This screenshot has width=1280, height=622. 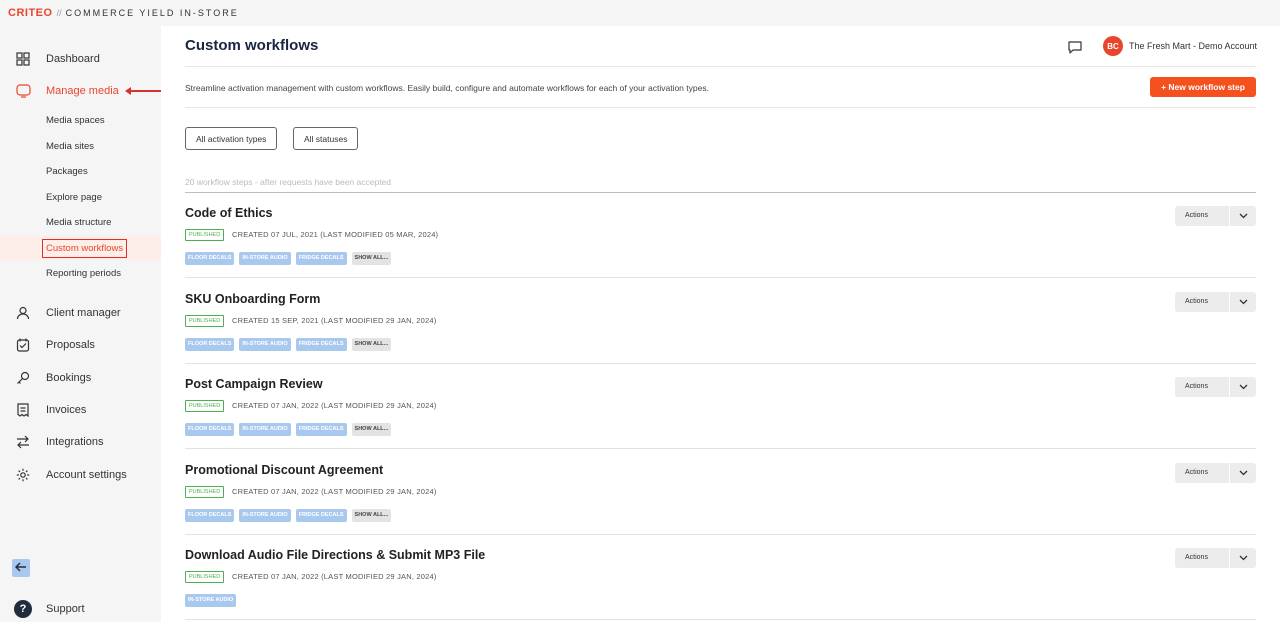 I want to click on invoice-icon, so click(x=23, y=410).